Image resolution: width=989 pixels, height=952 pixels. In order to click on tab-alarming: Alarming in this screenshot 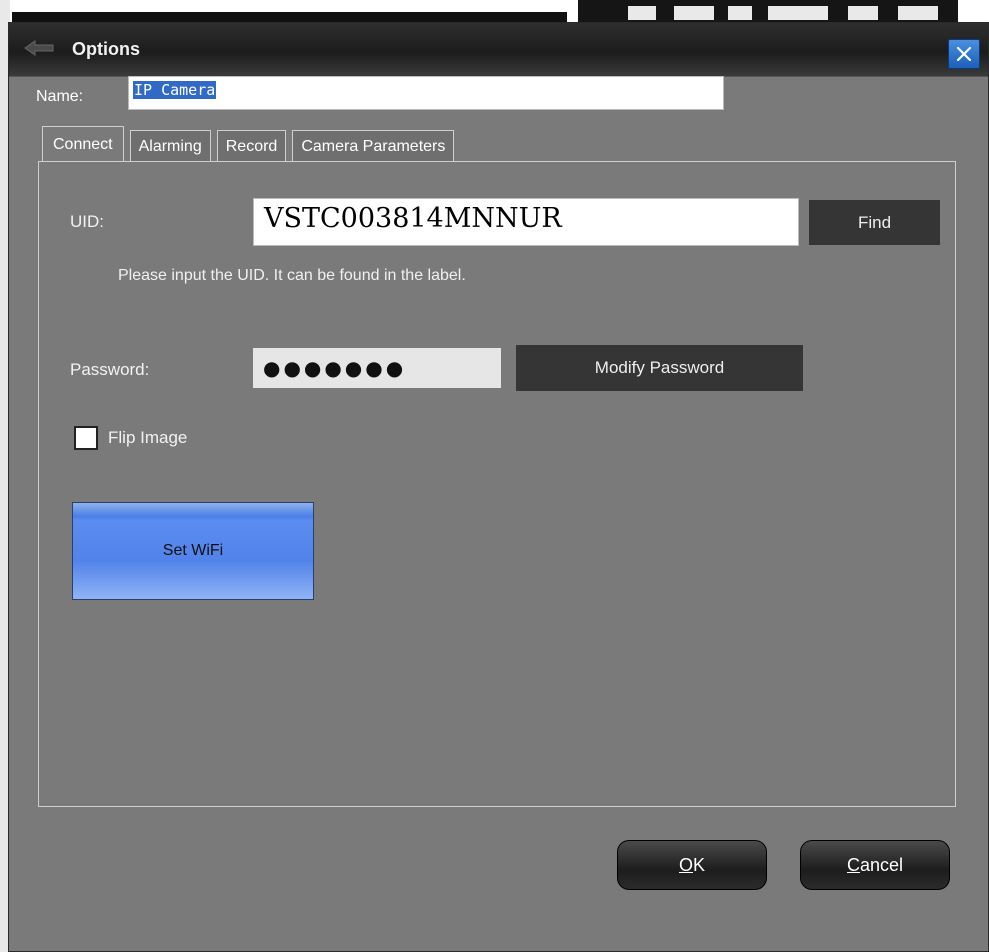, I will do `click(170, 146)`.